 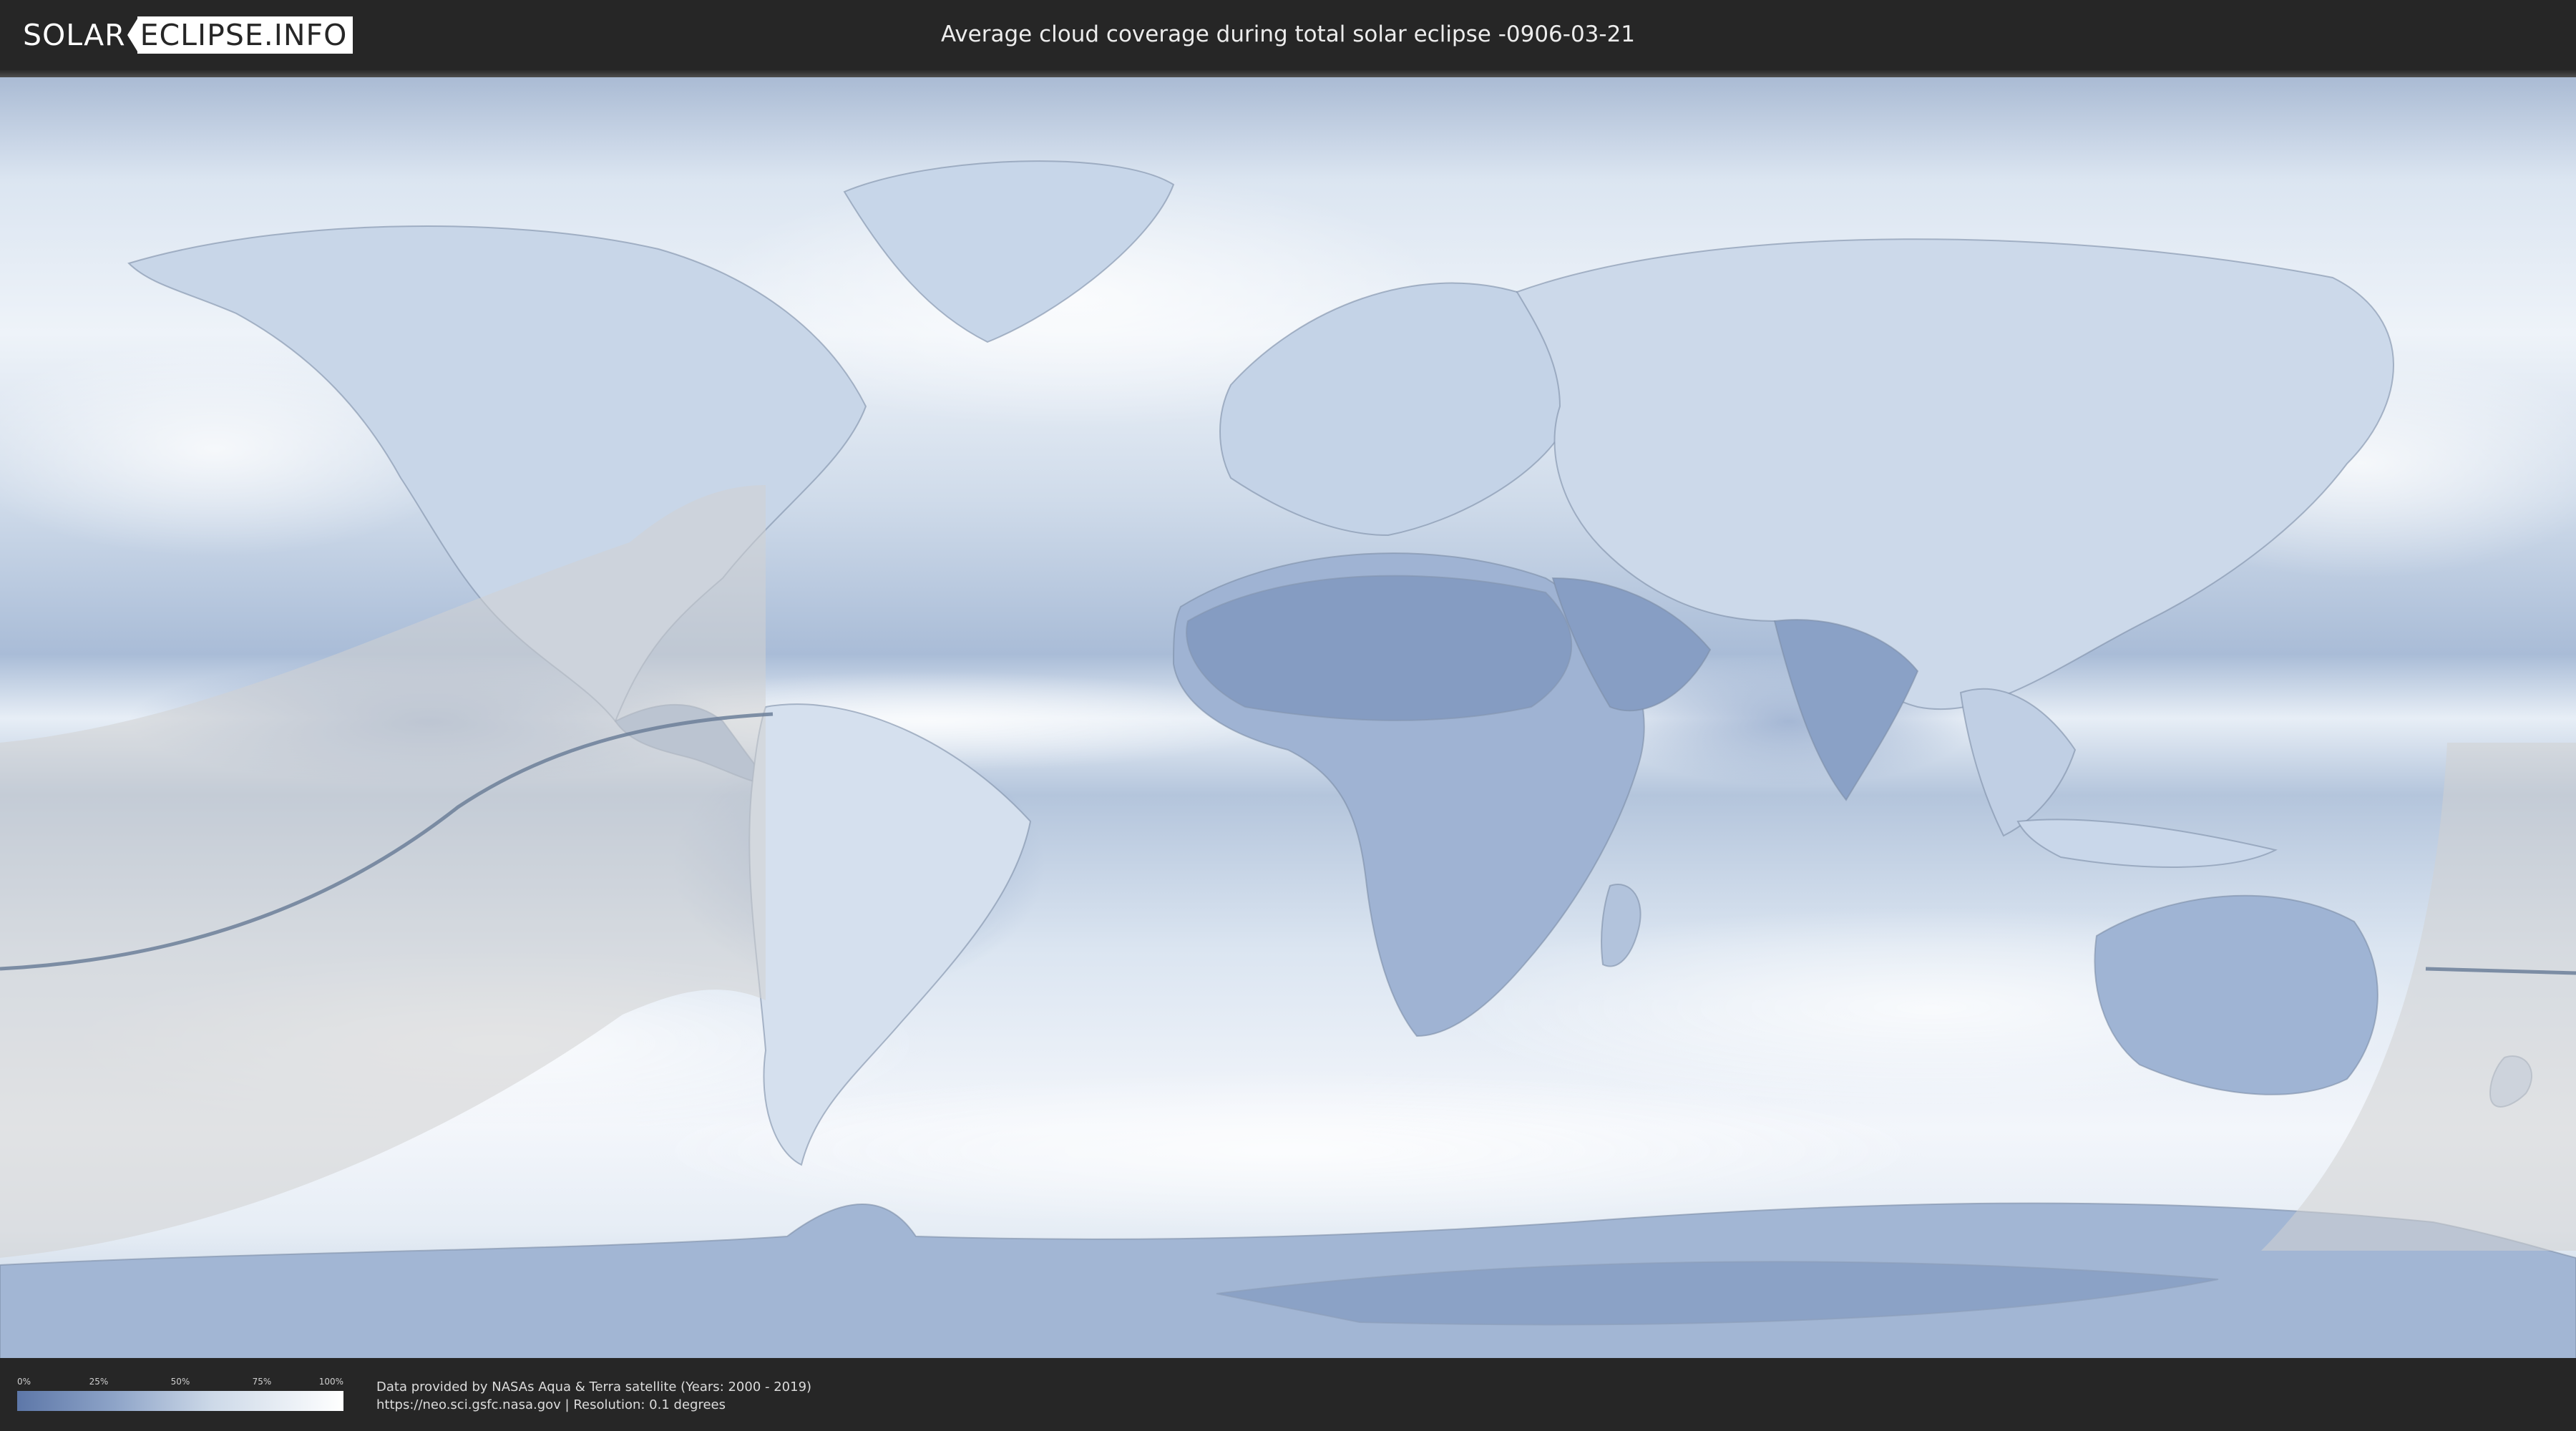 I want to click on legend-tick-75: 75%, so click(x=262, y=1382).